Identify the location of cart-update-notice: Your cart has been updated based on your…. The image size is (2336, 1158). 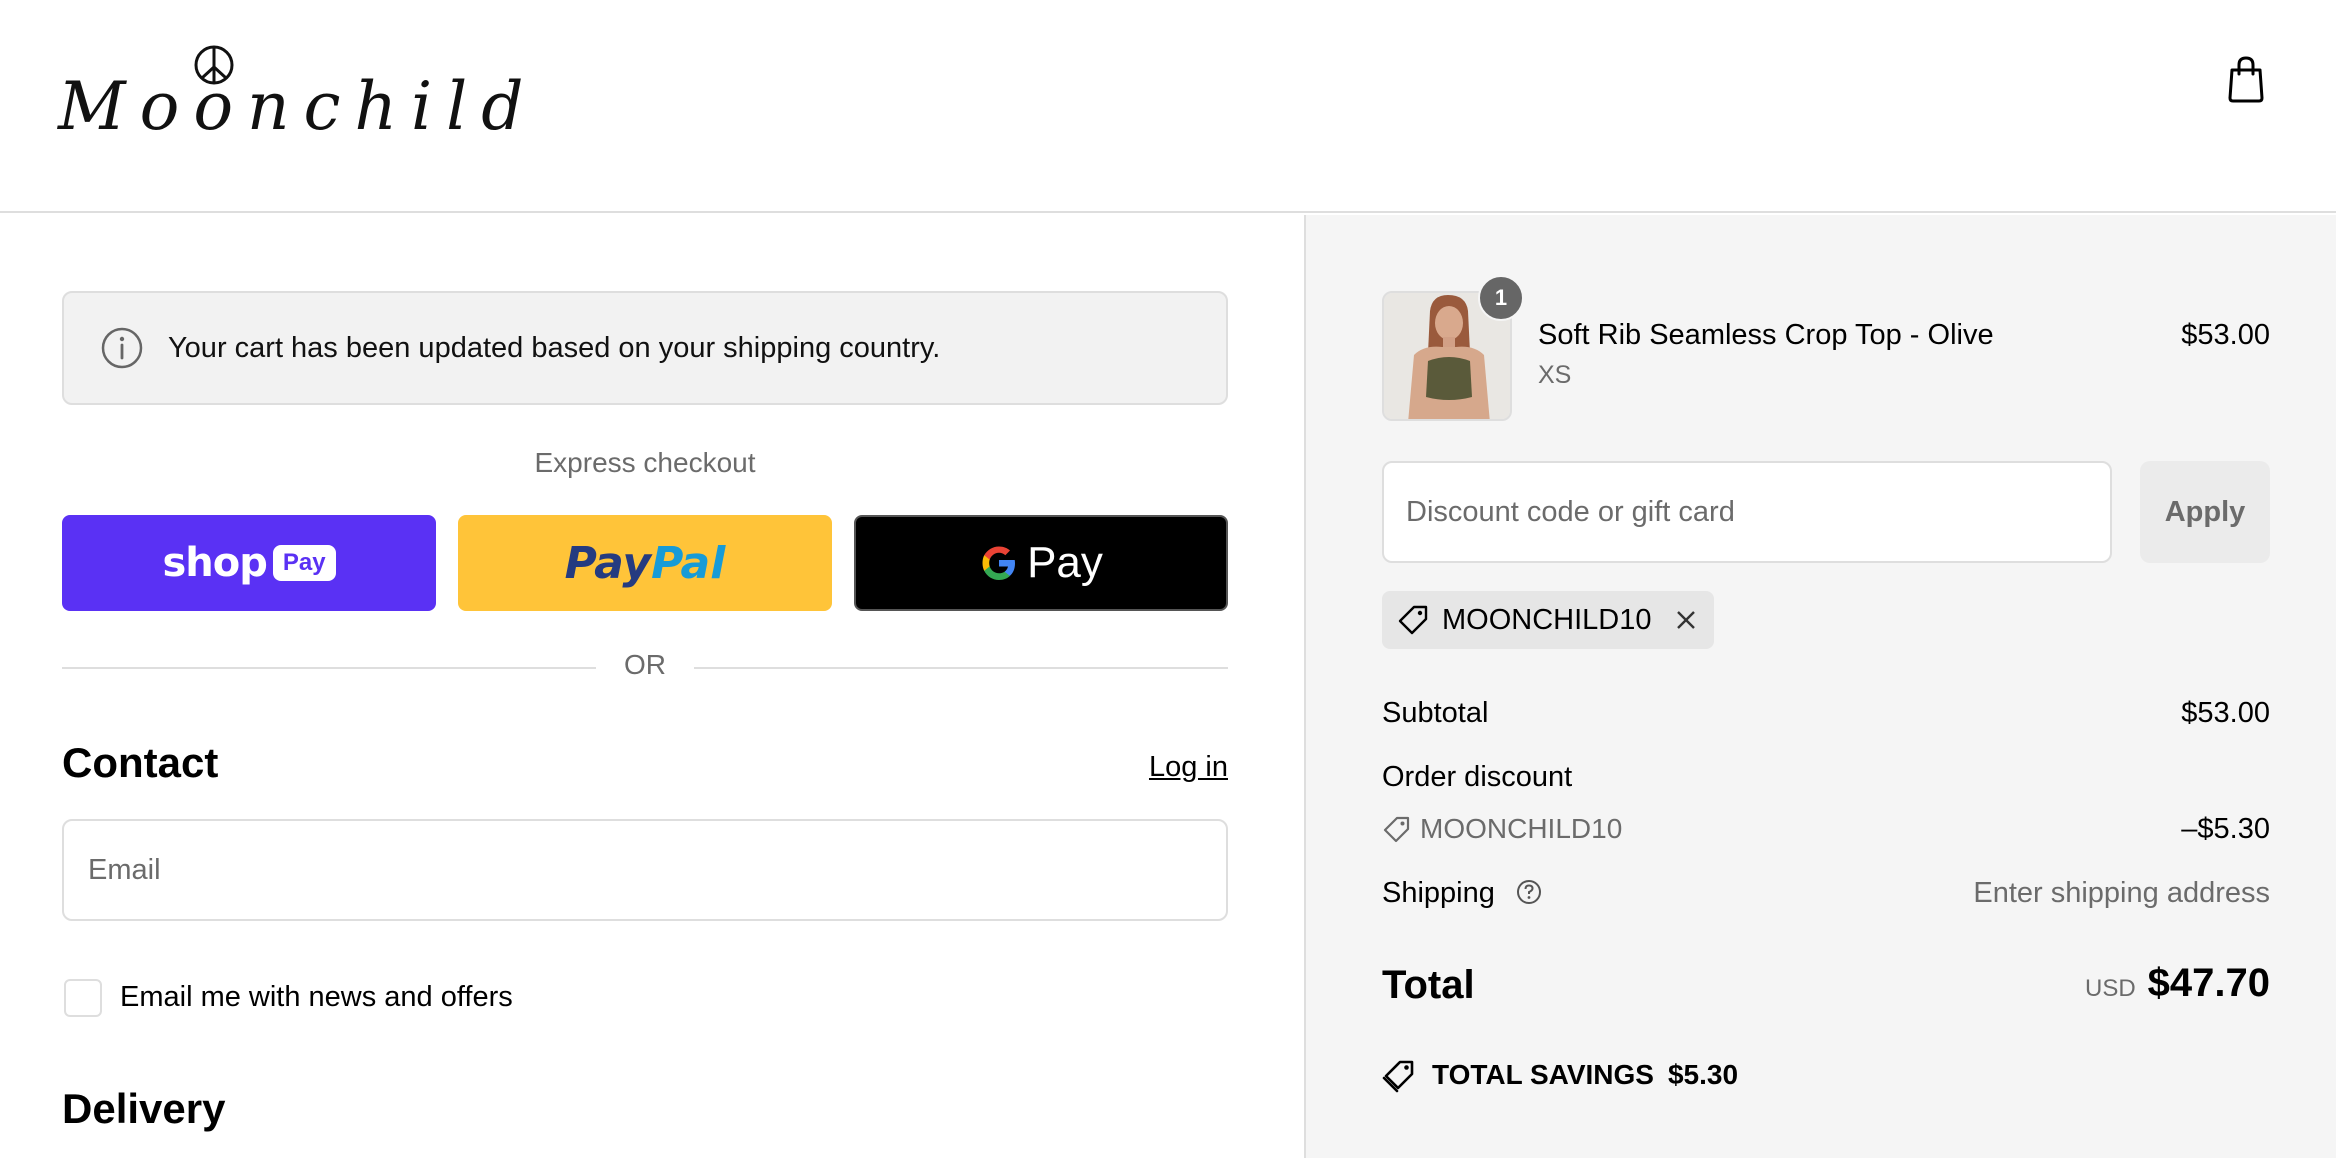
(645, 348).